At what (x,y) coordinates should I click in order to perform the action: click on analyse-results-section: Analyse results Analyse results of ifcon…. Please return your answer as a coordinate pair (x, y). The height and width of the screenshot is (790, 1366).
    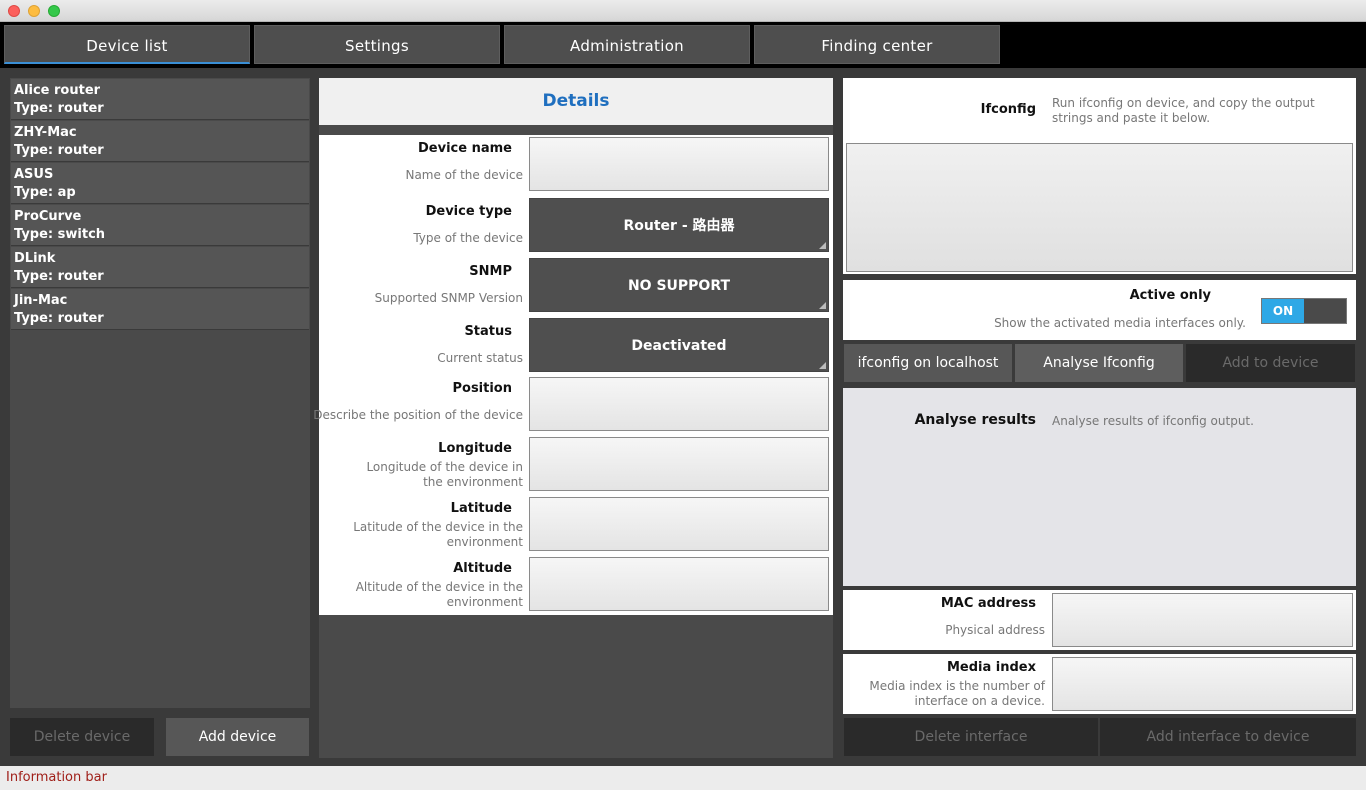
    Looking at the image, I should click on (1099, 487).